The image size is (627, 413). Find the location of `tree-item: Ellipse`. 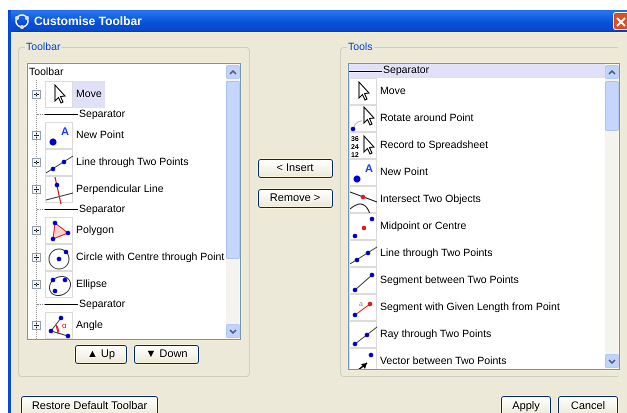

tree-item: Ellipse is located at coordinates (91, 284).